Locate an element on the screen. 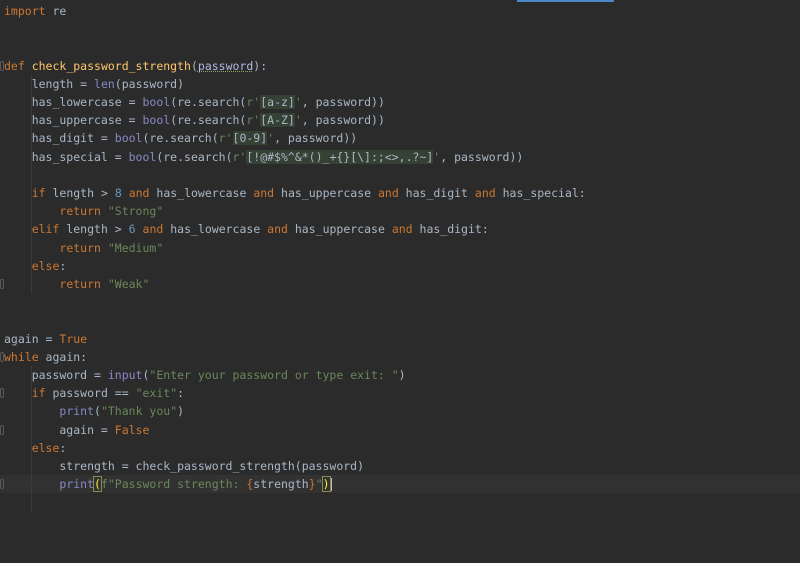 This screenshot has height=563, width=800. code-token: has_special: is located at coordinates (540, 193).